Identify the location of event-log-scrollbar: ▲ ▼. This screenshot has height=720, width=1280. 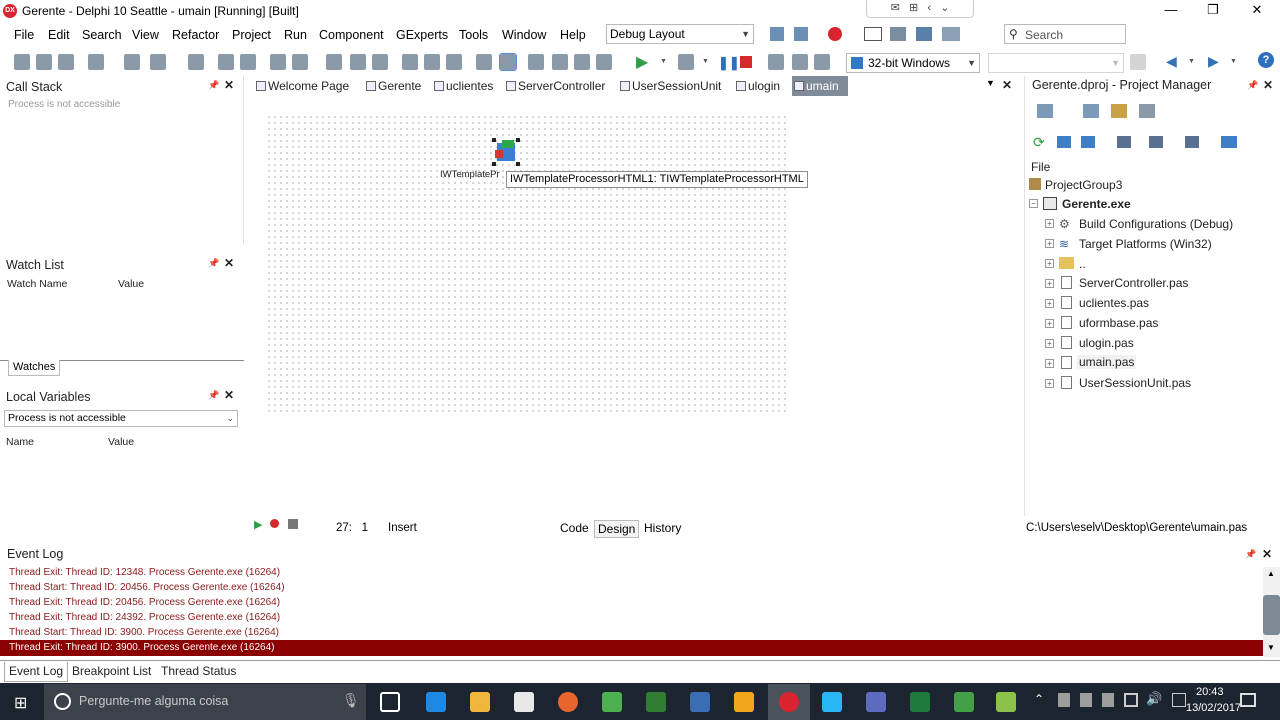
(1271, 612).